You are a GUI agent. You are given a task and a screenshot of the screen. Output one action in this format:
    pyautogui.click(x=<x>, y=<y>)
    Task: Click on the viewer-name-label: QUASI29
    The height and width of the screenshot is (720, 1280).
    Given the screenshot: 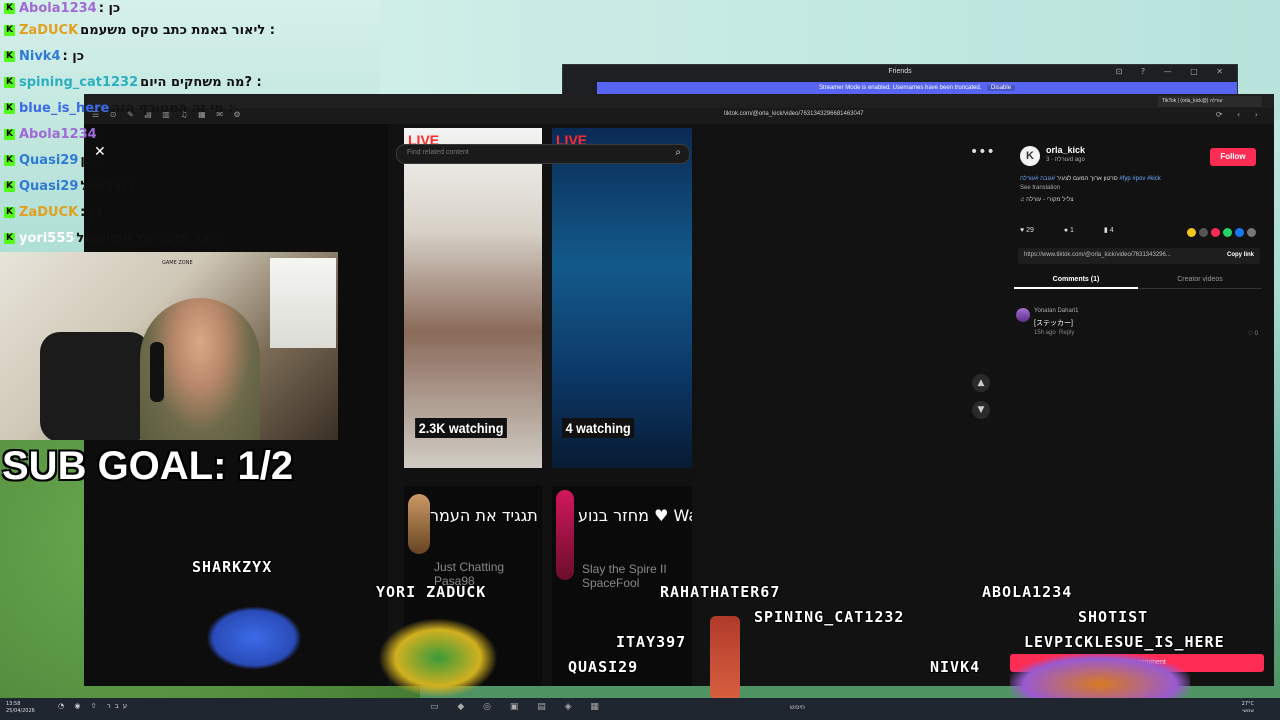 What is the action you would take?
    pyautogui.click(x=603, y=667)
    